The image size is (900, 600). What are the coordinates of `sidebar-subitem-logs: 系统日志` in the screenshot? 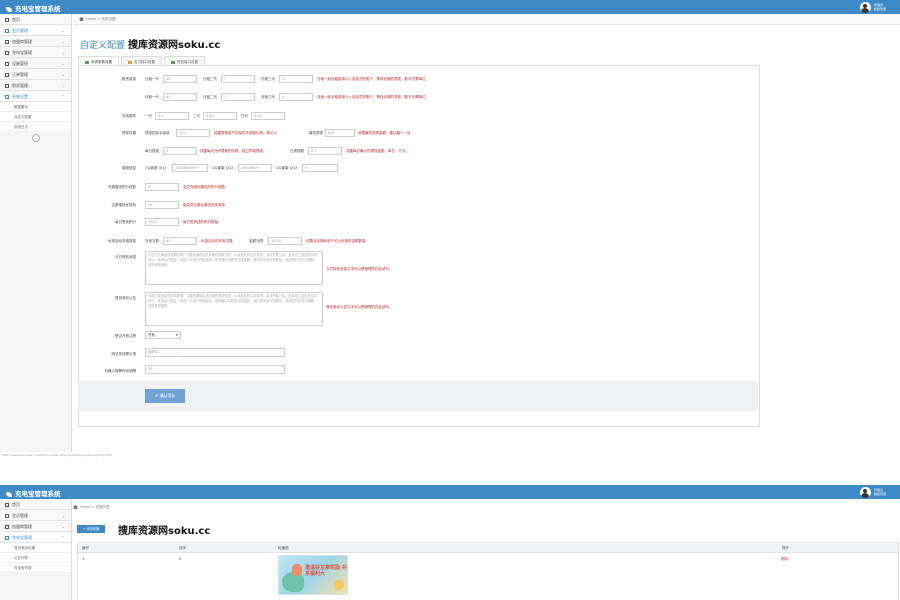 It's located at (35, 127).